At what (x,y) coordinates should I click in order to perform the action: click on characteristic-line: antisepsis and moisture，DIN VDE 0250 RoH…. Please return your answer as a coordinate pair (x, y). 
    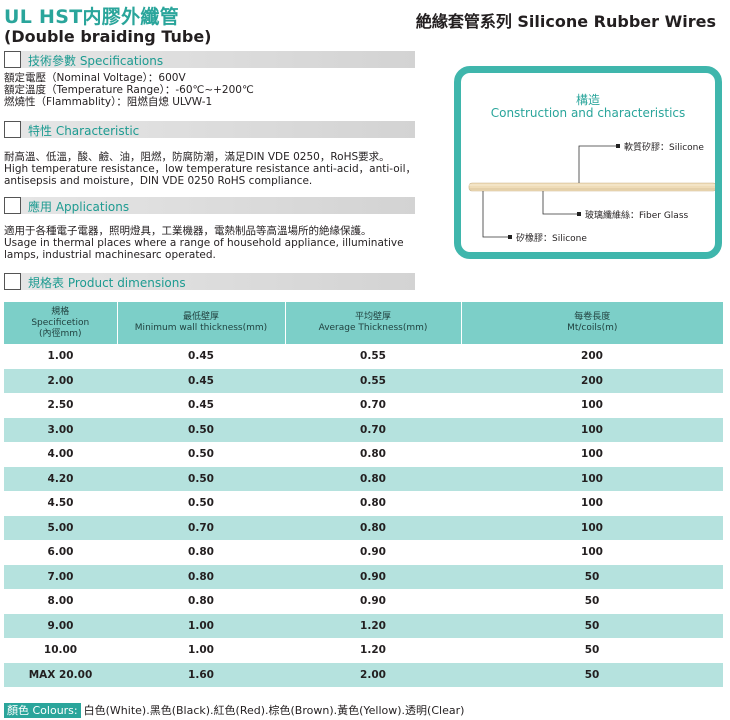
    Looking at the image, I should click on (158, 181).